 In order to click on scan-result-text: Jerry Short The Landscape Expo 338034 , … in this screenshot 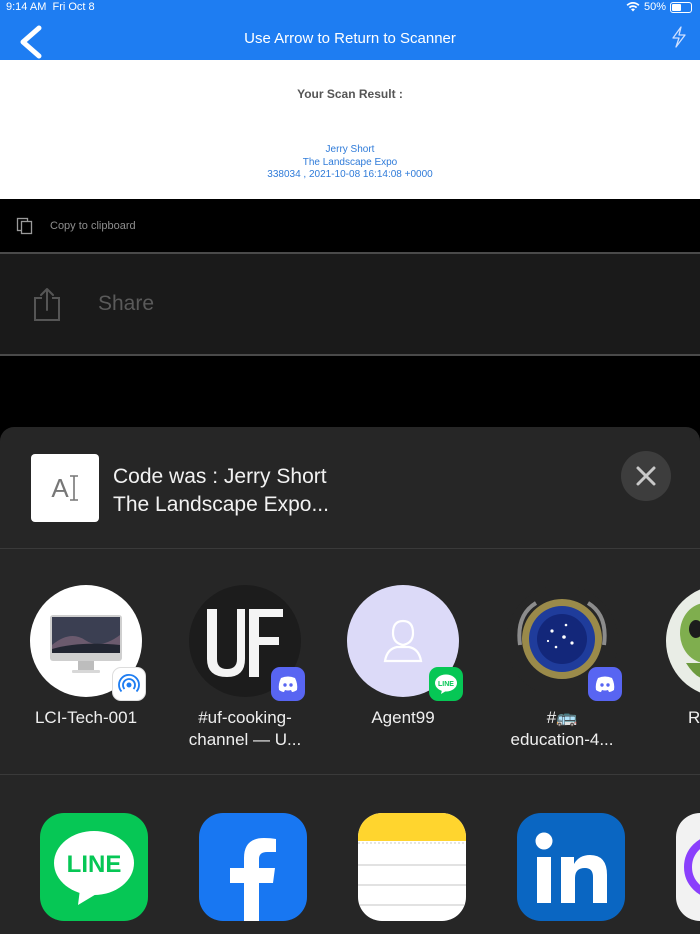, I will do `click(350, 163)`.